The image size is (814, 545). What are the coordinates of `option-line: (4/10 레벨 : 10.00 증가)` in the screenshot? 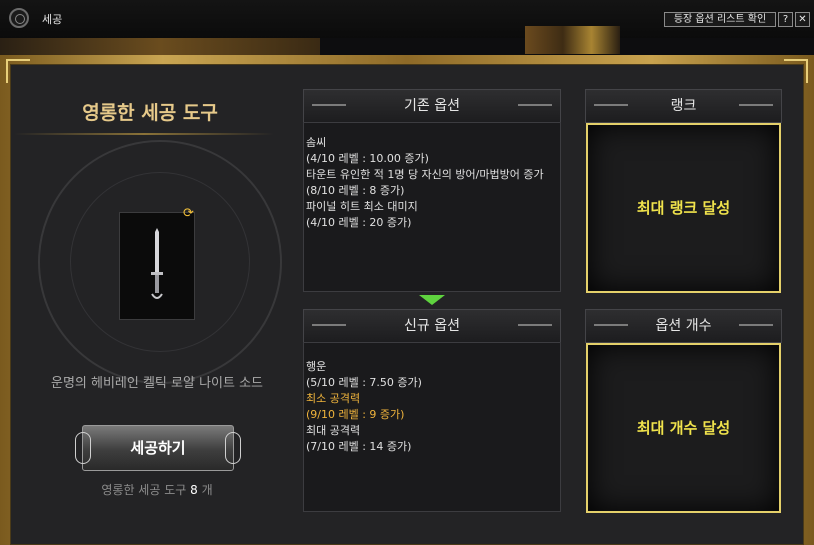 It's located at (367, 158).